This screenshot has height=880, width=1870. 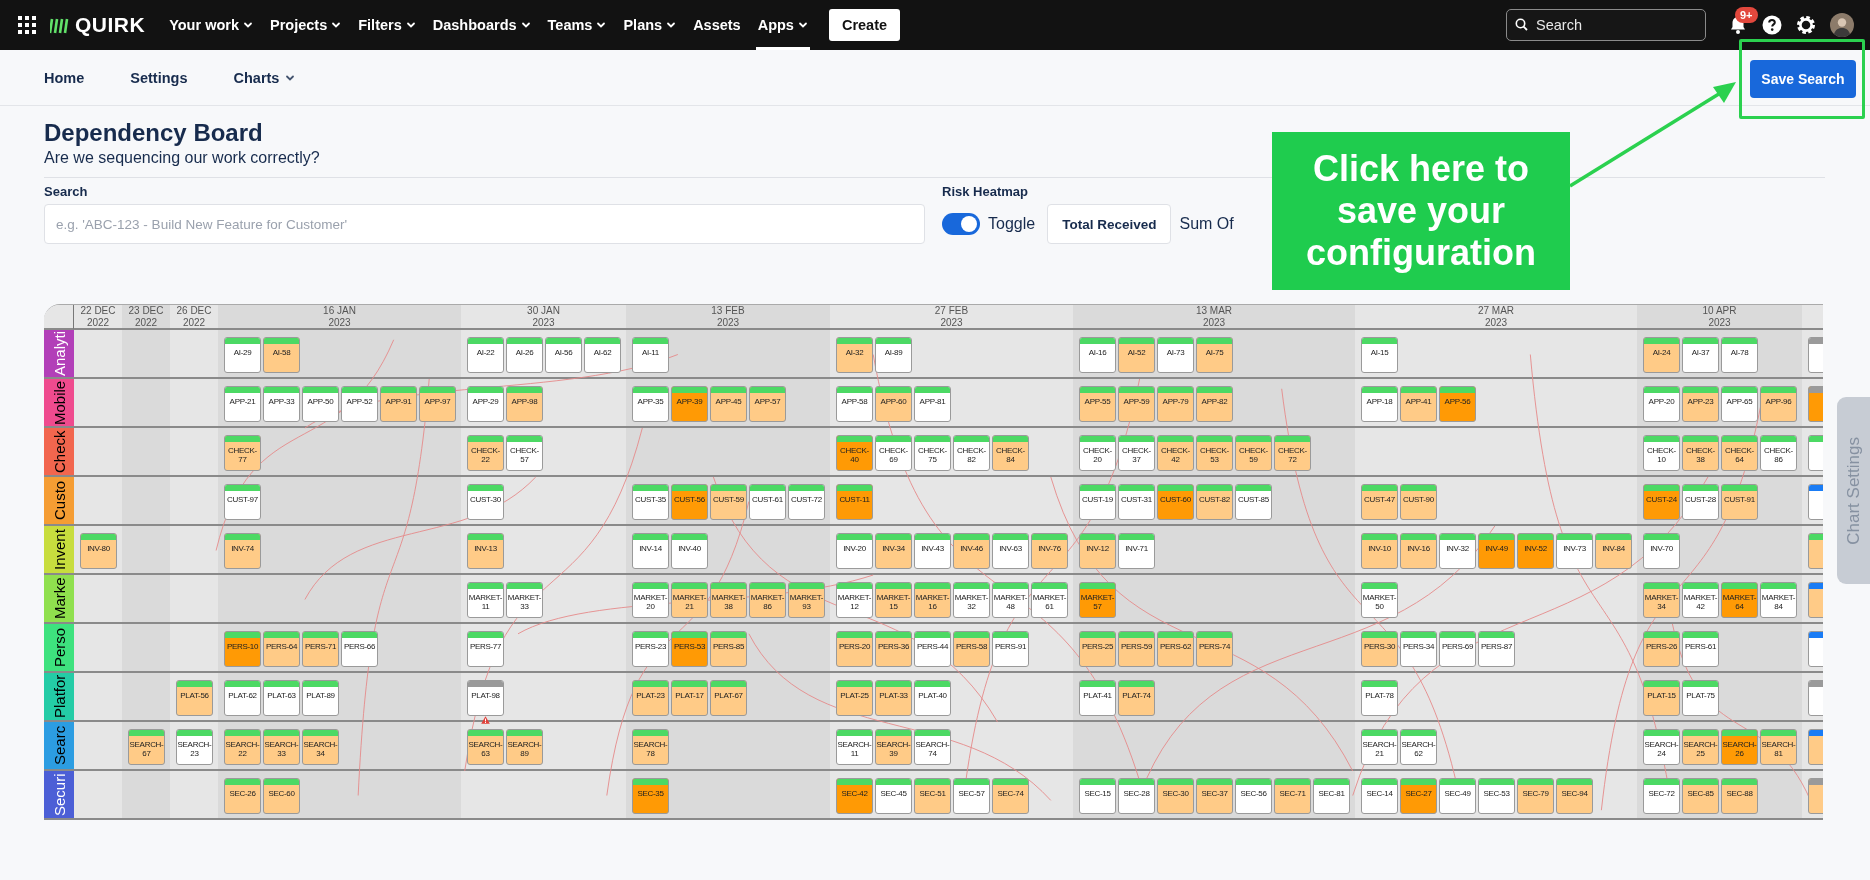 What do you see at coordinates (1136, 698) in the screenshot?
I see `issue-card: PLAT-74` at bounding box center [1136, 698].